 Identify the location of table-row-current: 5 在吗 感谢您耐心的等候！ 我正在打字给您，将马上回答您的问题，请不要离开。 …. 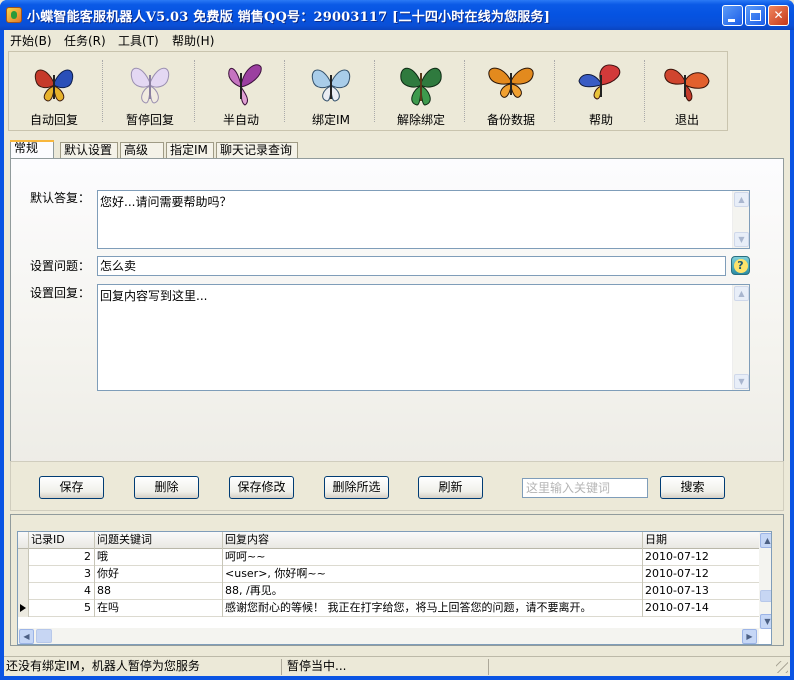
(394, 608).